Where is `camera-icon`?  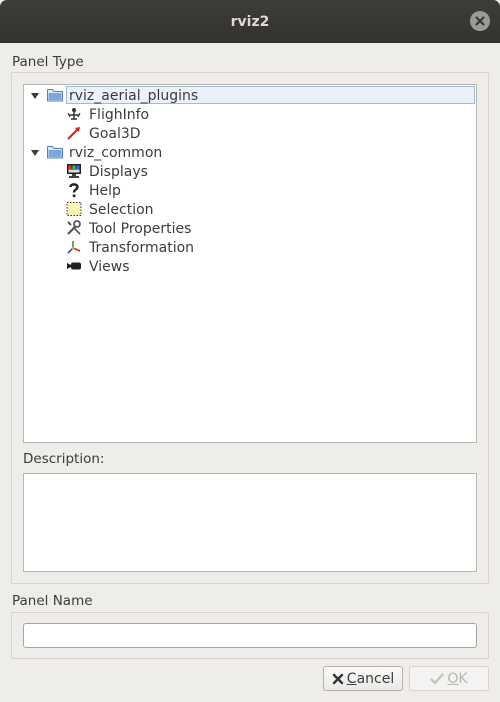
camera-icon is located at coordinates (74, 266).